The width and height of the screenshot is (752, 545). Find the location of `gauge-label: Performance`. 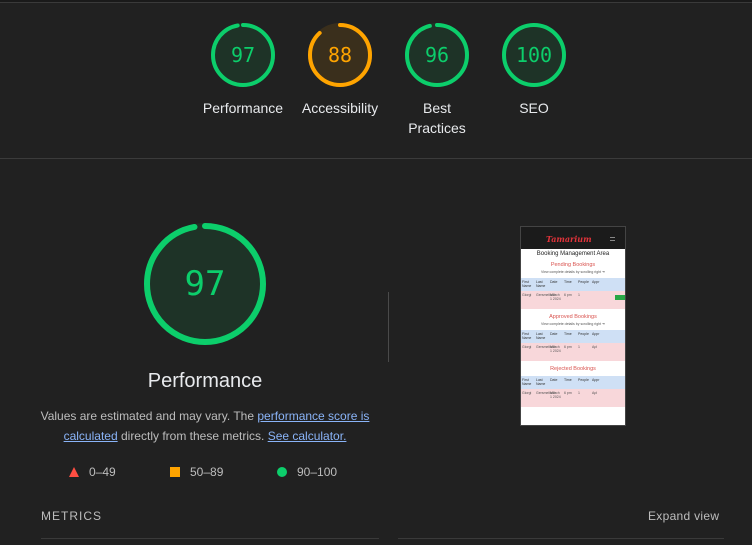

gauge-label: Performance is located at coordinates (243, 108).